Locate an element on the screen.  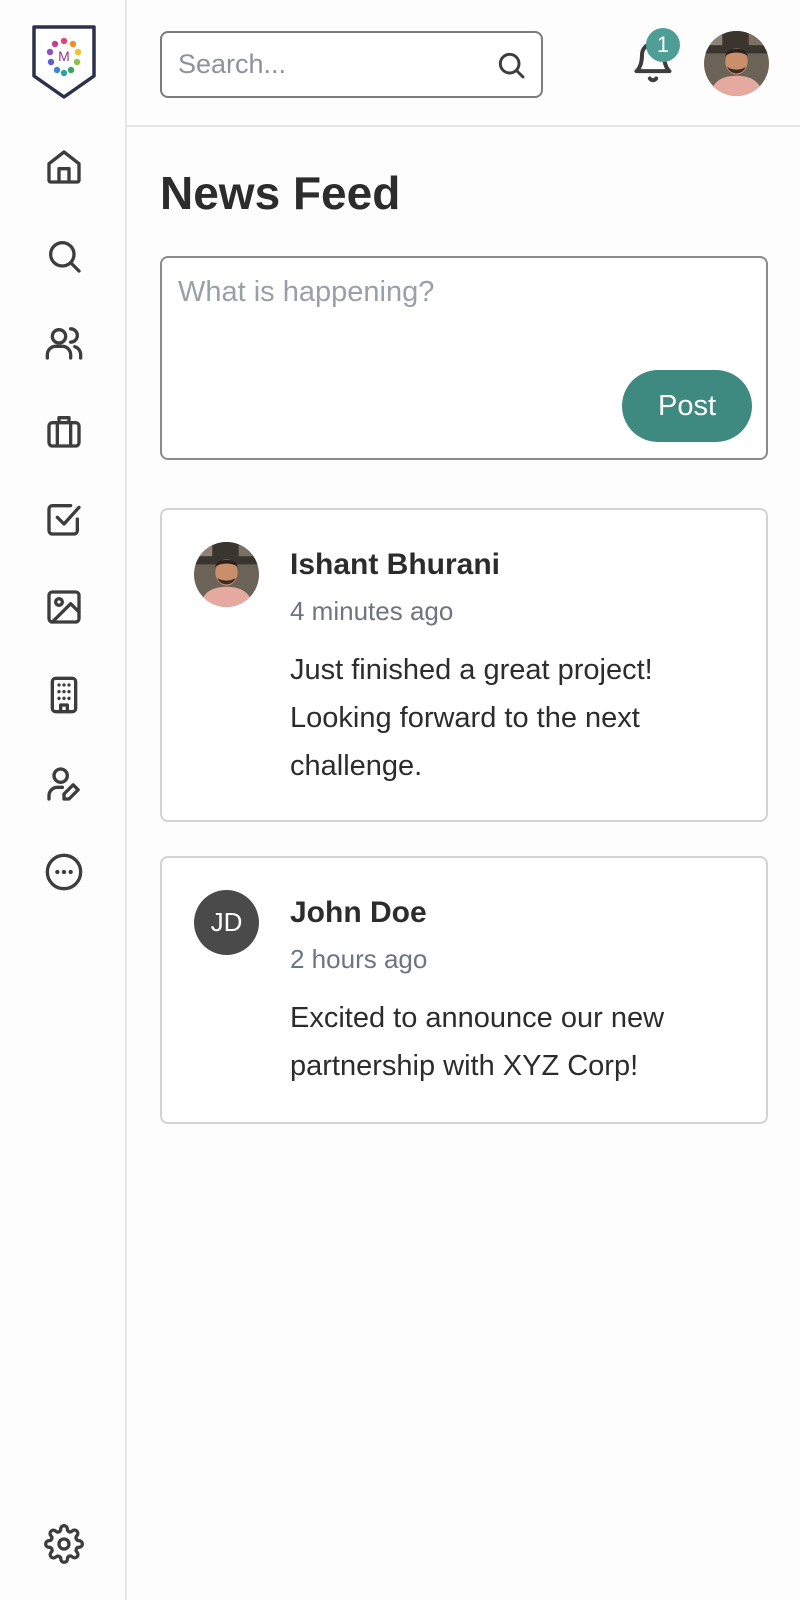
checkbox-icon is located at coordinates (64, 520).